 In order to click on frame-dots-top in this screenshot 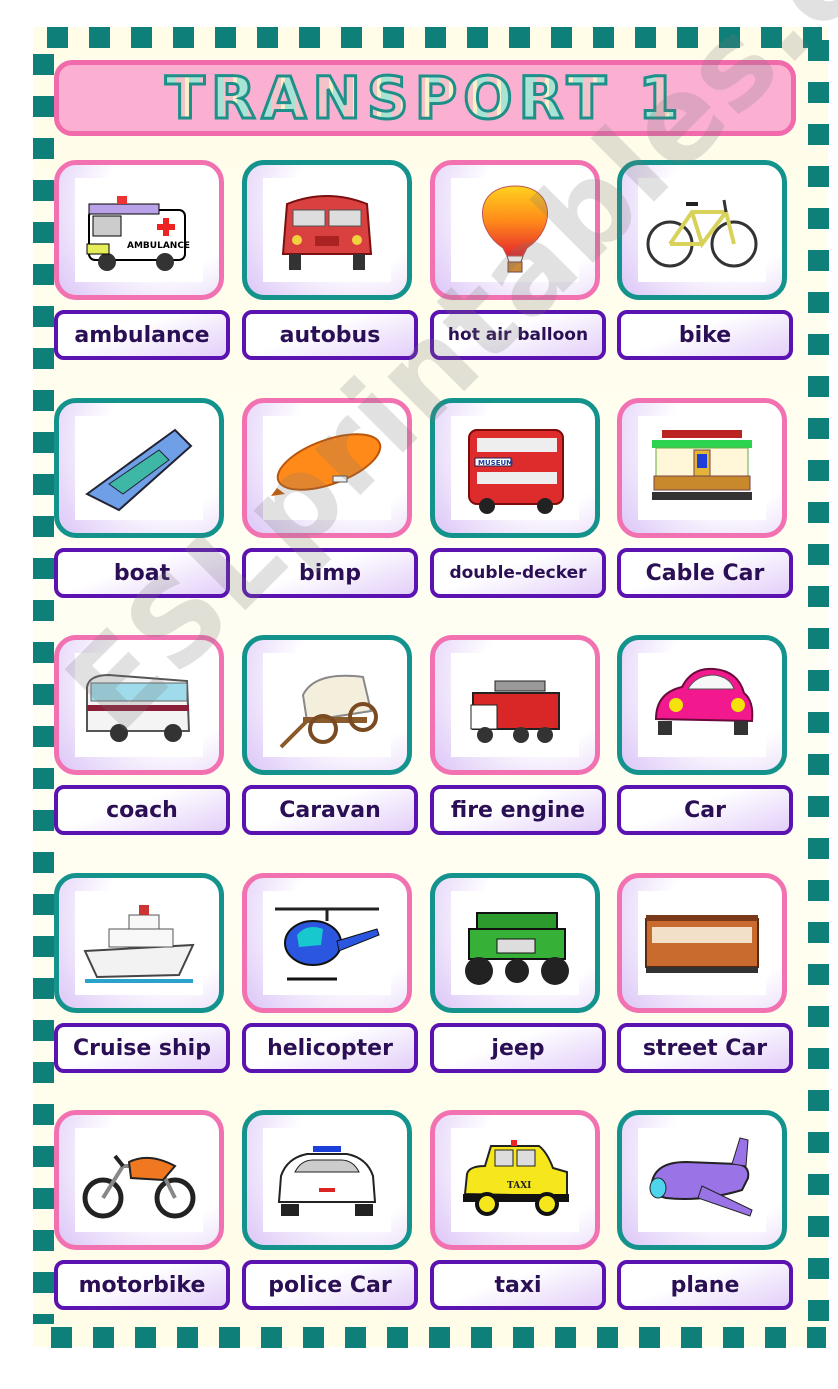, I will do `click(434, 37)`.